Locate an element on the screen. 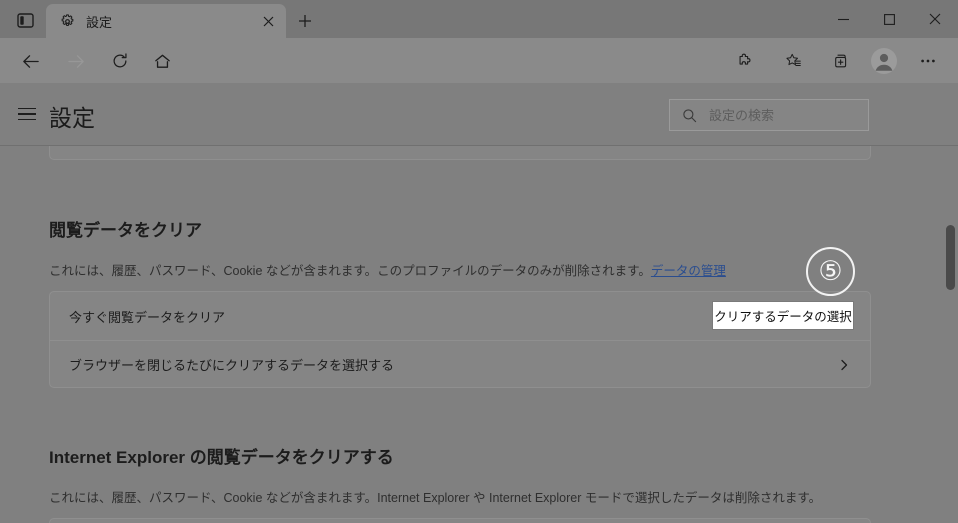 The width and height of the screenshot is (958, 523). maximize-button is located at coordinates (889, 19).